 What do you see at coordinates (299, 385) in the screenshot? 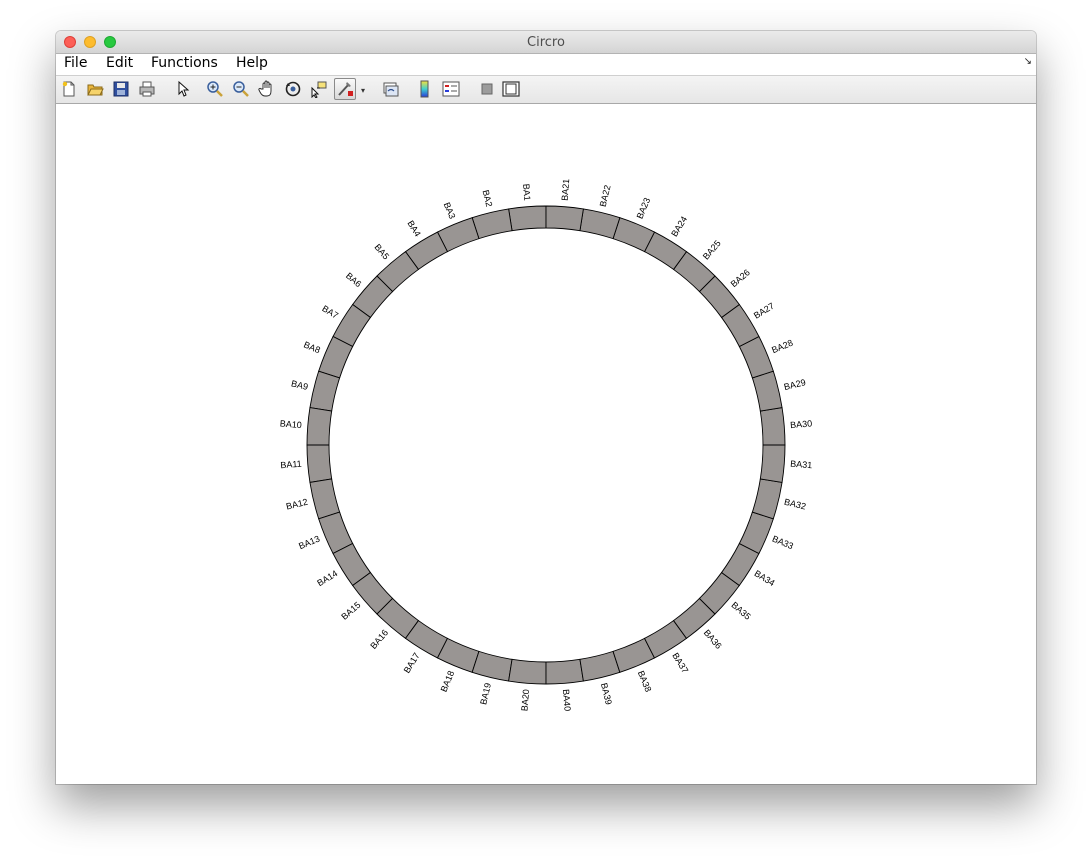
I see `ring-label-ba9: BA9` at bounding box center [299, 385].